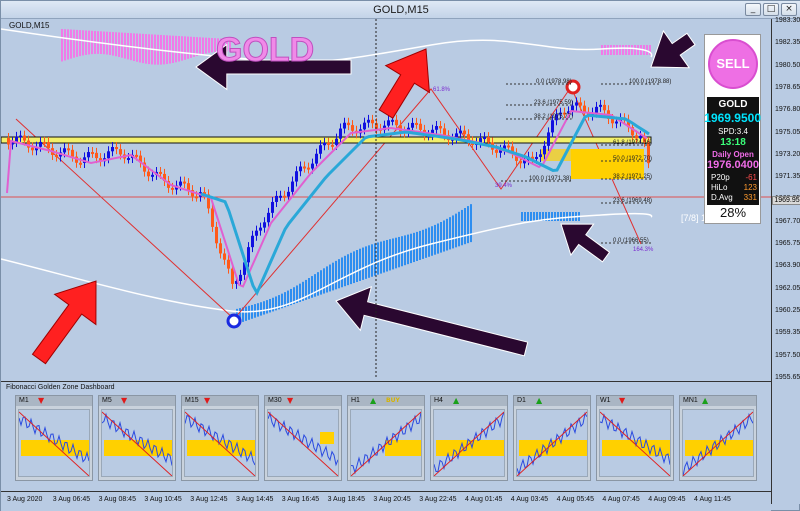 This screenshot has width=800, height=511. I want to click on low-marker, so click(234, 321).